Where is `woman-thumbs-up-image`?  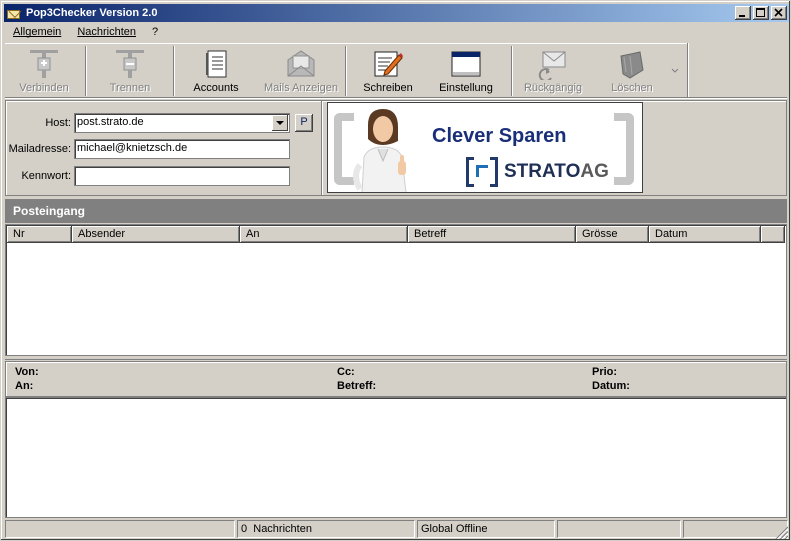 woman-thumbs-up-image is located at coordinates (380, 150).